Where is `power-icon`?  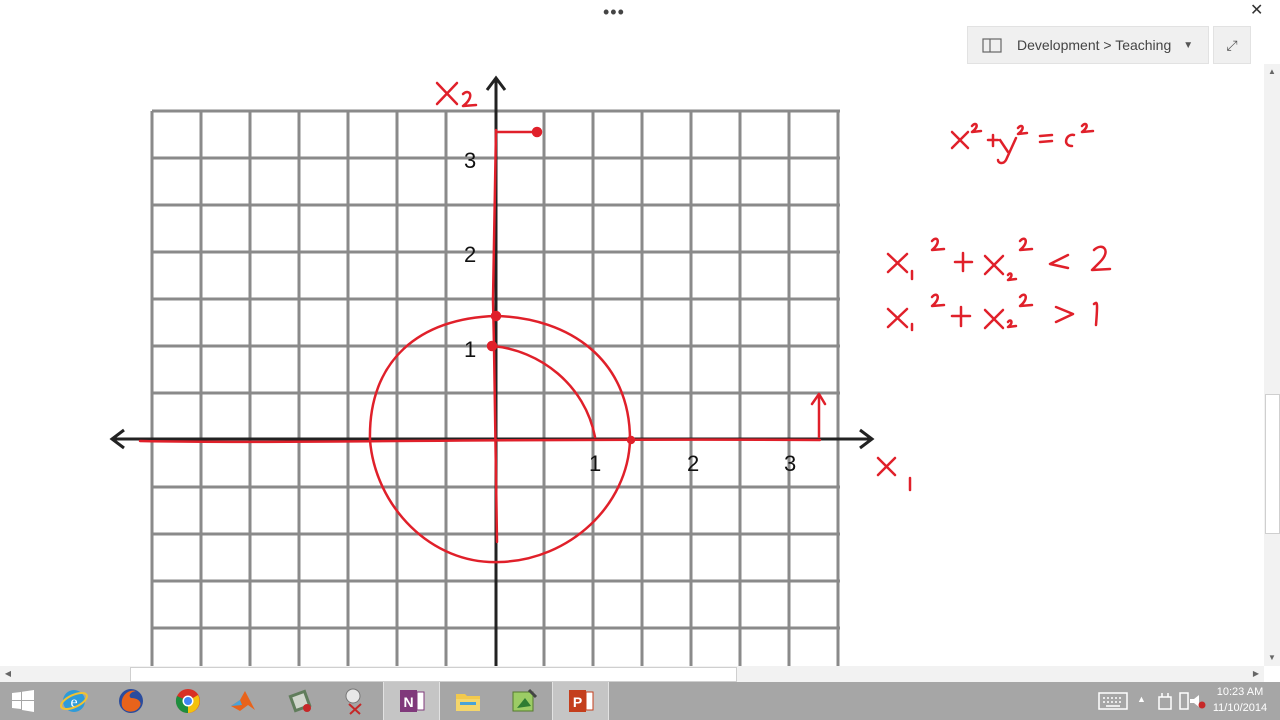 power-icon is located at coordinates (1165, 703).